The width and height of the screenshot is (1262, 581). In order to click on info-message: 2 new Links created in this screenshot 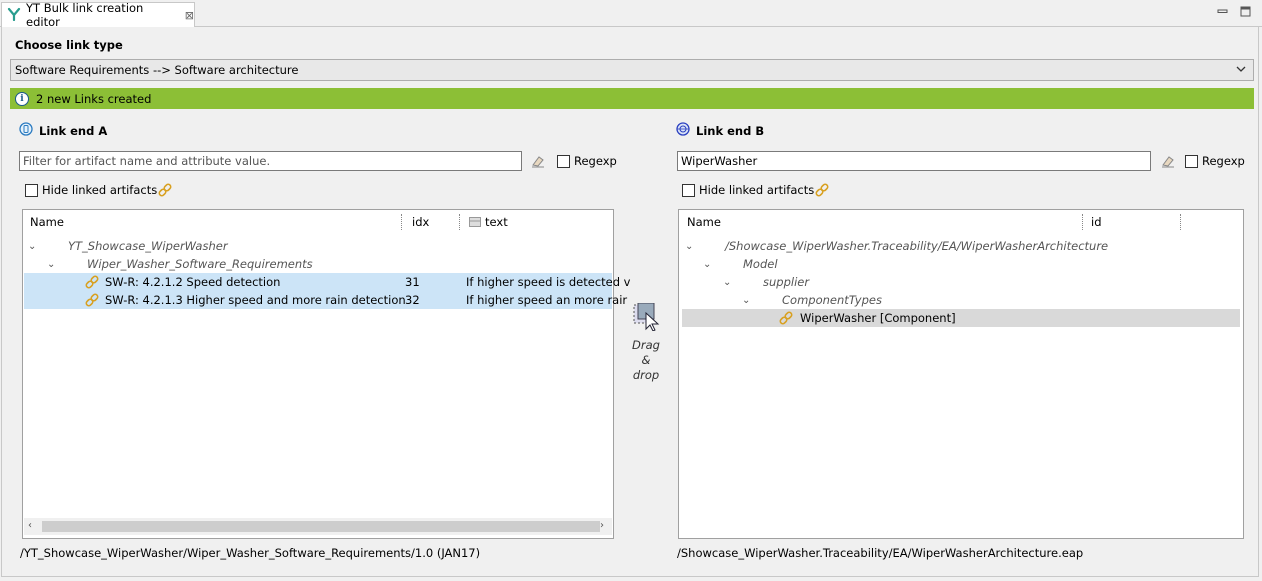, I will do `click(94, 98)`.